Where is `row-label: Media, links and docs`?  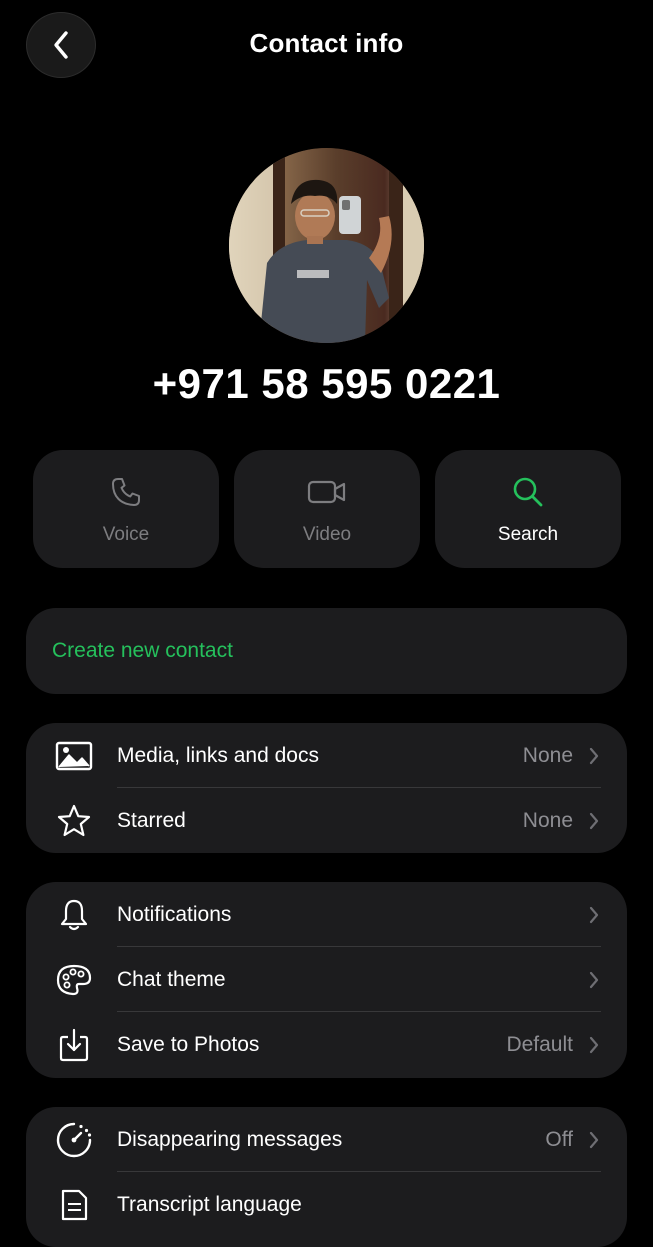 row-label: Media, links and docs is located at coordinates (218, 755).